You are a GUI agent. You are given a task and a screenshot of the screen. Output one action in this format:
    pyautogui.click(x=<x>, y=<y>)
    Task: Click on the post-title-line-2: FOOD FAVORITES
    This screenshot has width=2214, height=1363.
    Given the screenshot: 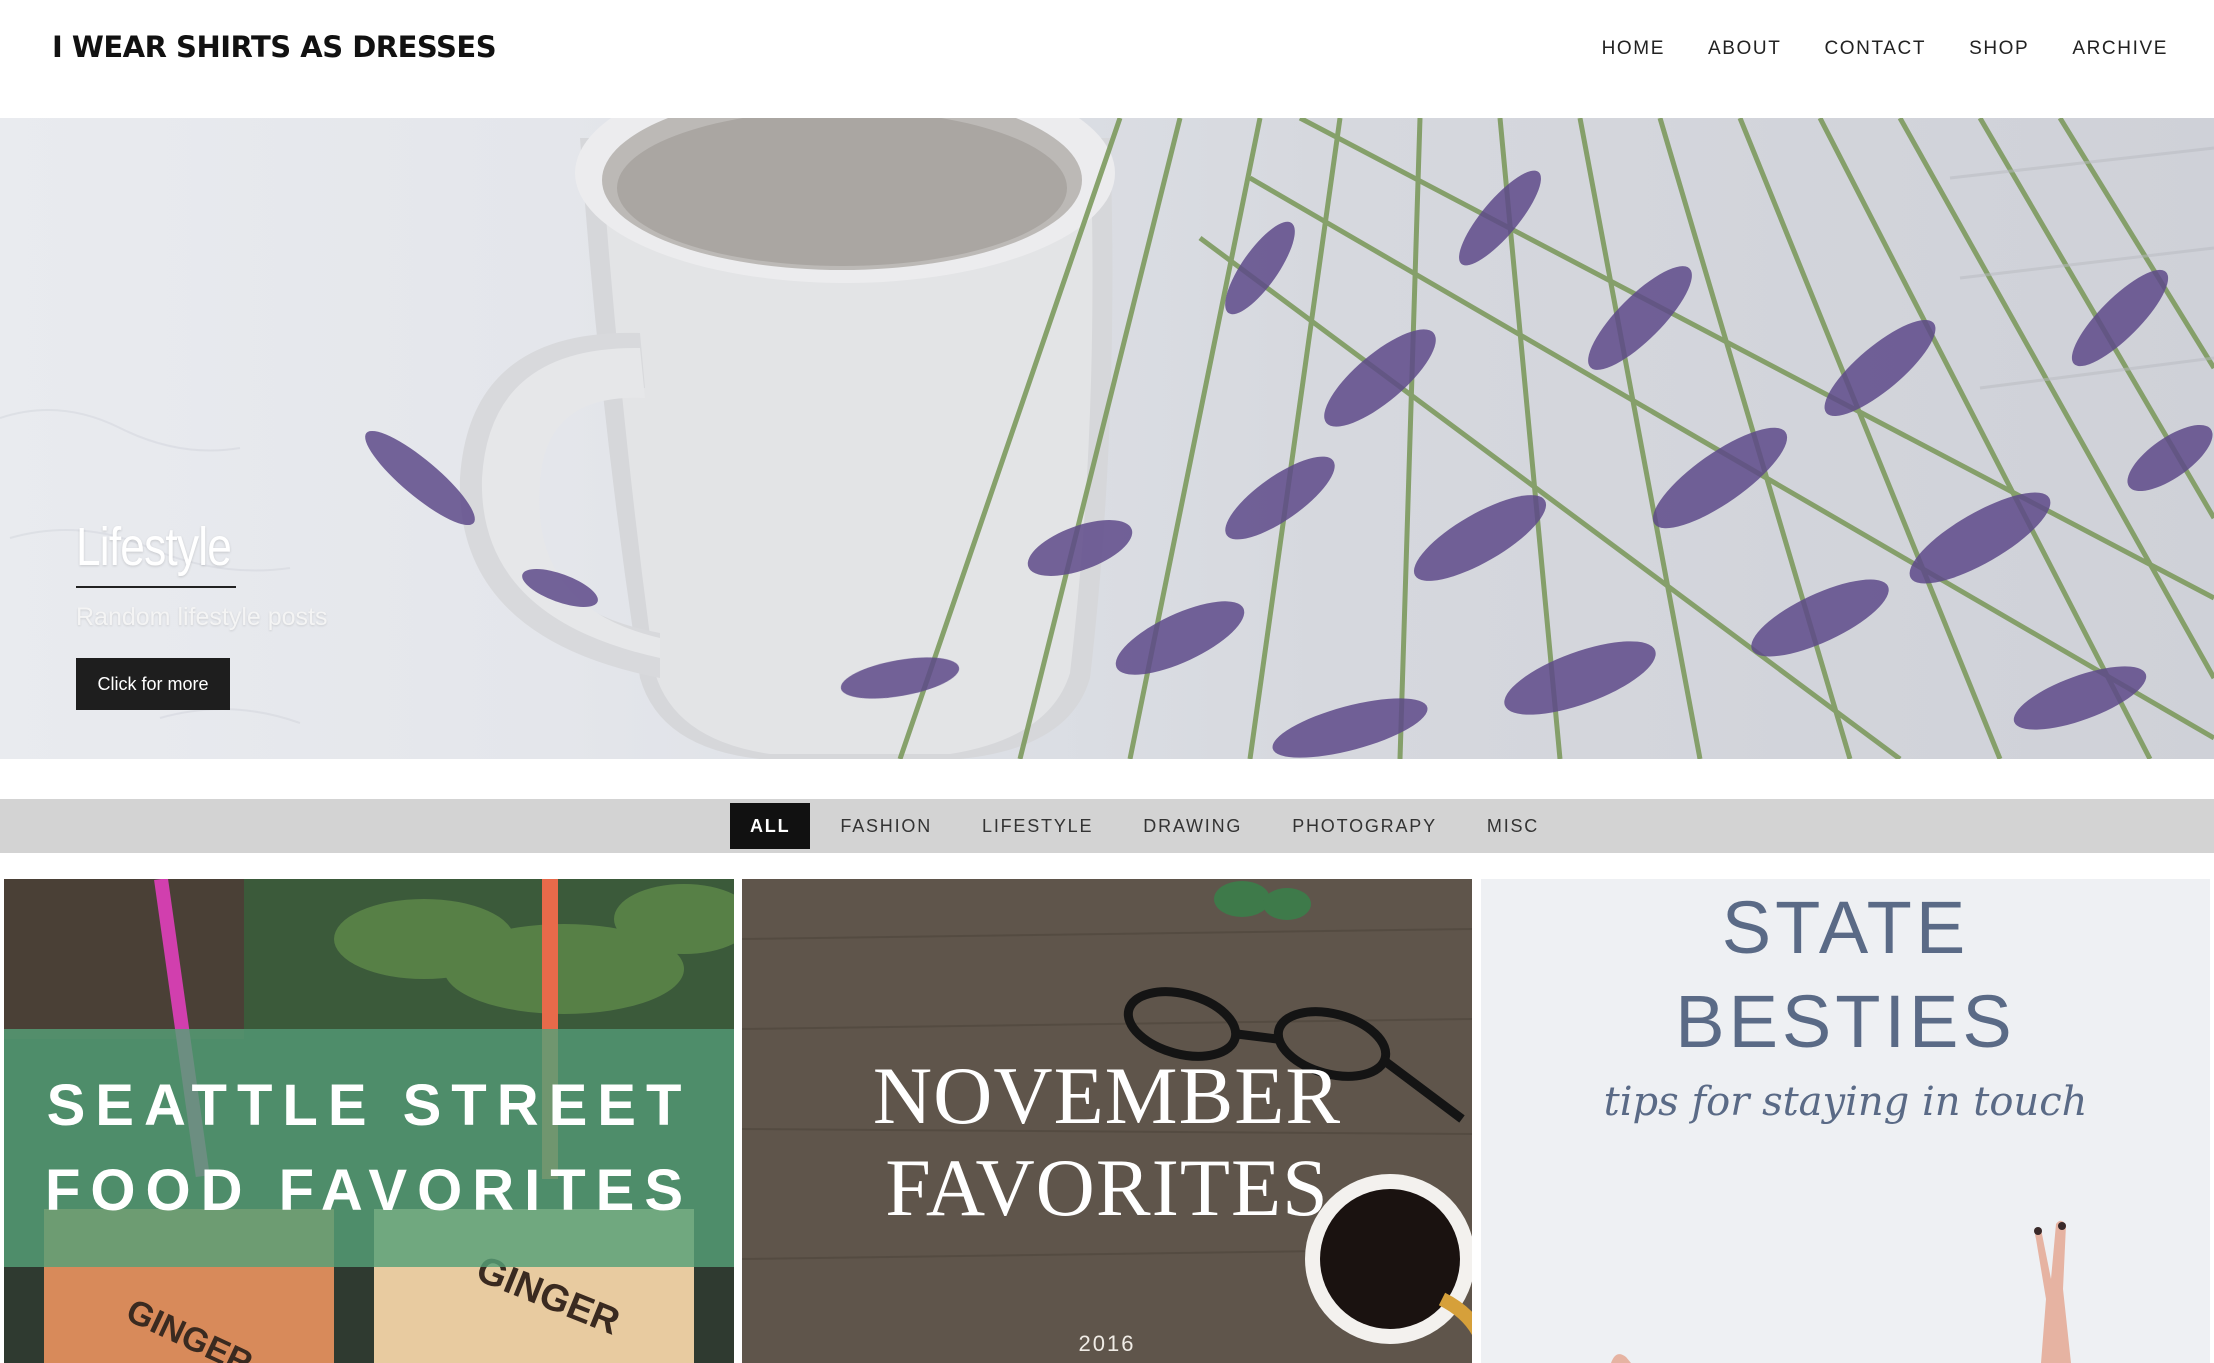 What is the action you would take?
    pyautogui.click(x=369, y=1190)
    